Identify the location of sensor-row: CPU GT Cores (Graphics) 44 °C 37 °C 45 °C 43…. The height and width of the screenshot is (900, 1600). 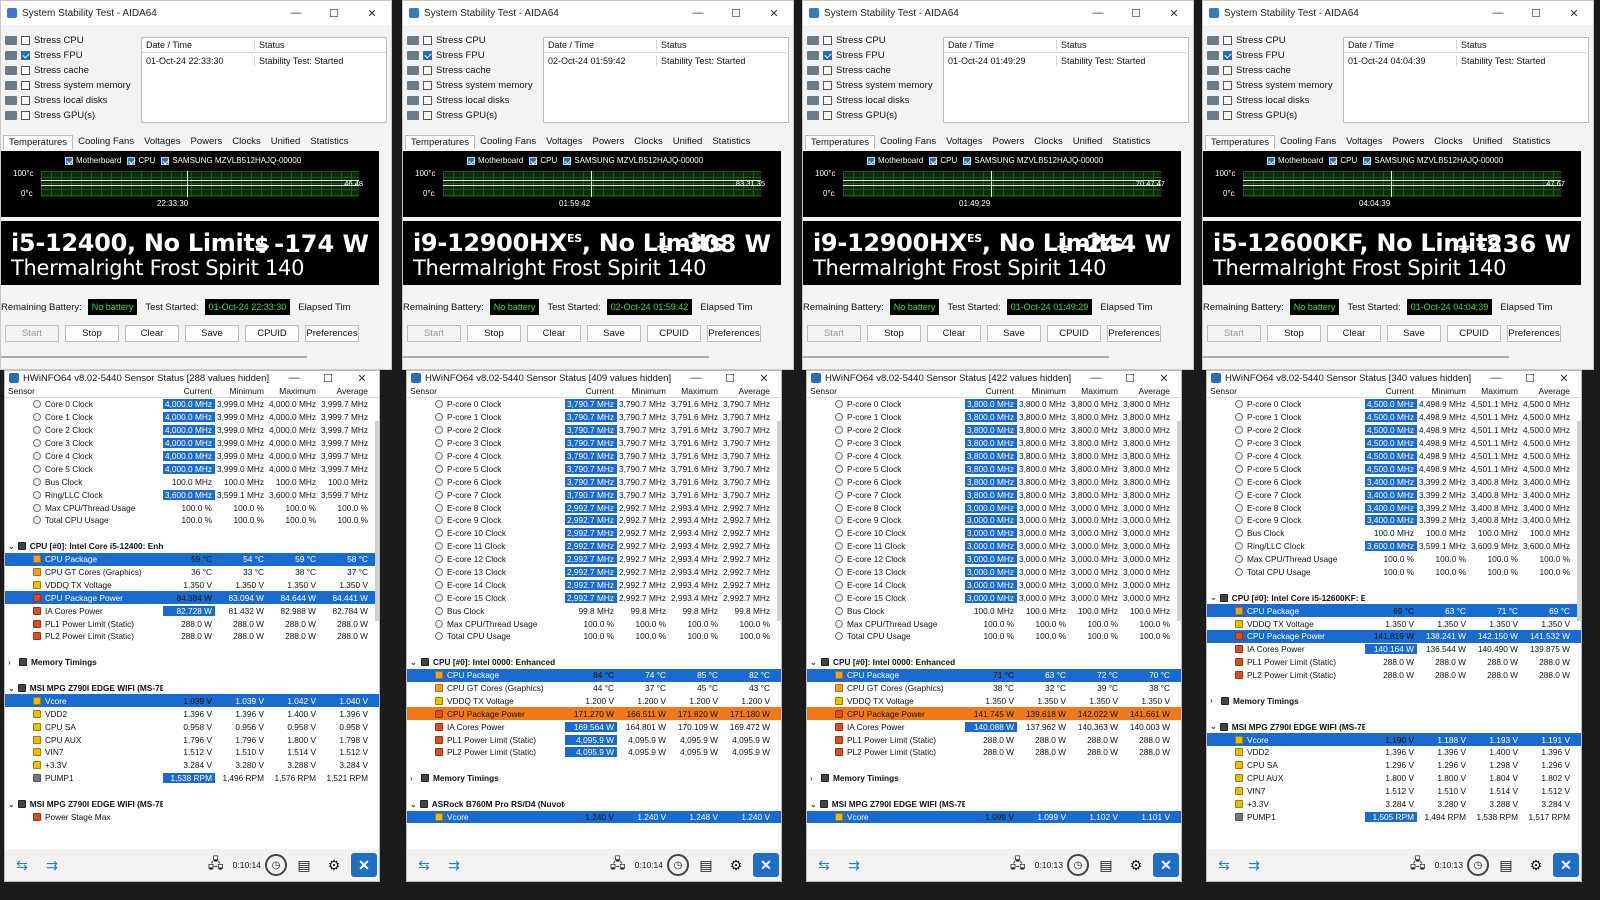
(594, 688).